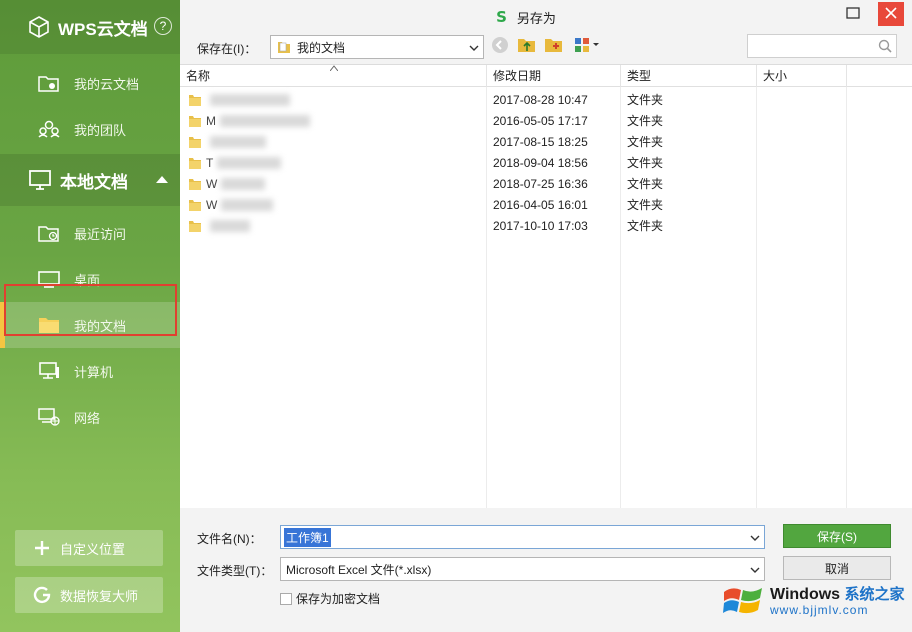 The image size is (912, 632). I want to click on sidebar-item-desktop: 桌面, so click(90, 279).